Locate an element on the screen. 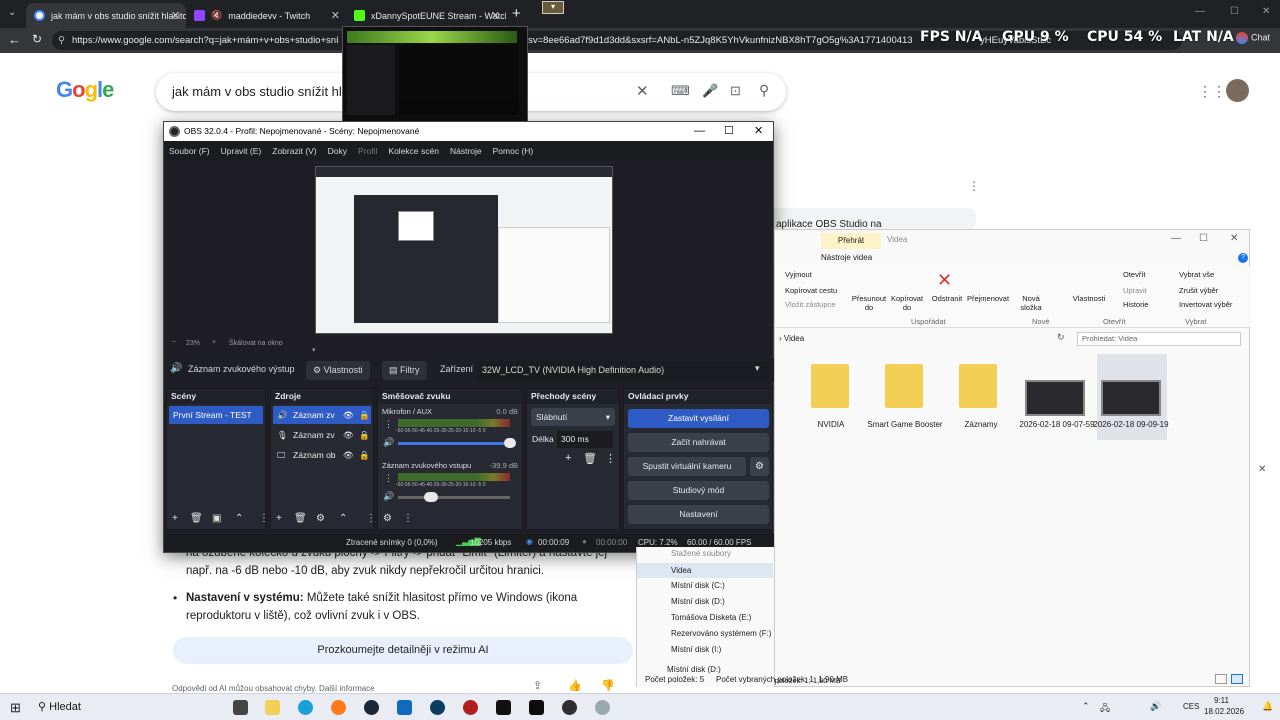  folder-label: Záznamy is located at coordinates (981, 424).